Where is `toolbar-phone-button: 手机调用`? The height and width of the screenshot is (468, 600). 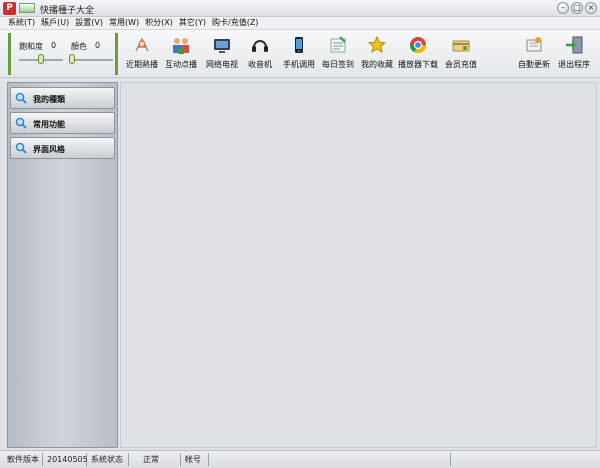
toolbar-phone-button: 手机调用 is located at coordinates (299, 52).